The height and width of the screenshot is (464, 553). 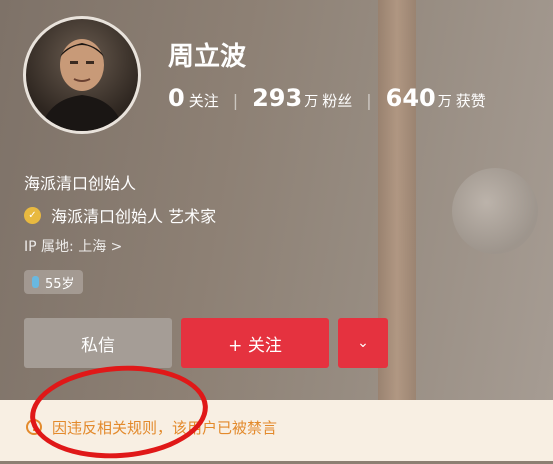 I want to click on following-label: 关注, so click(x=203, y=101).